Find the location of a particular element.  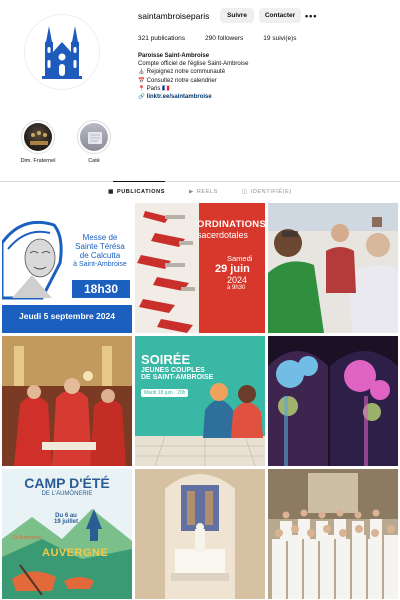

link-icon: 🔗 is located at coordinates (141, 97).